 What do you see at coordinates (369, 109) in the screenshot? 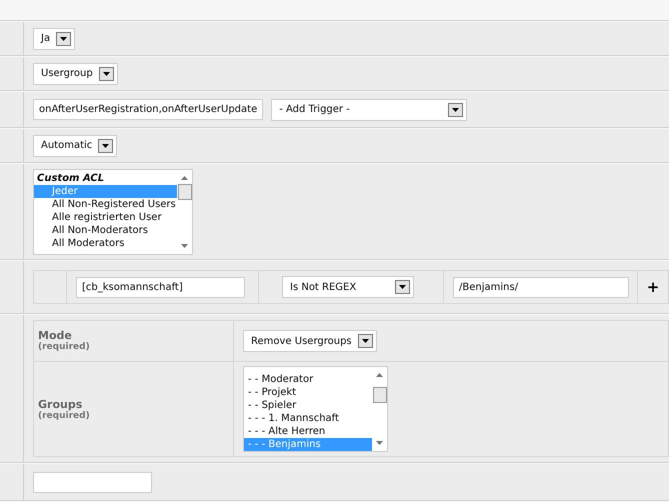
I see `trigger-dropdown: - Add Trigger -` at bounding box center [369, 109].